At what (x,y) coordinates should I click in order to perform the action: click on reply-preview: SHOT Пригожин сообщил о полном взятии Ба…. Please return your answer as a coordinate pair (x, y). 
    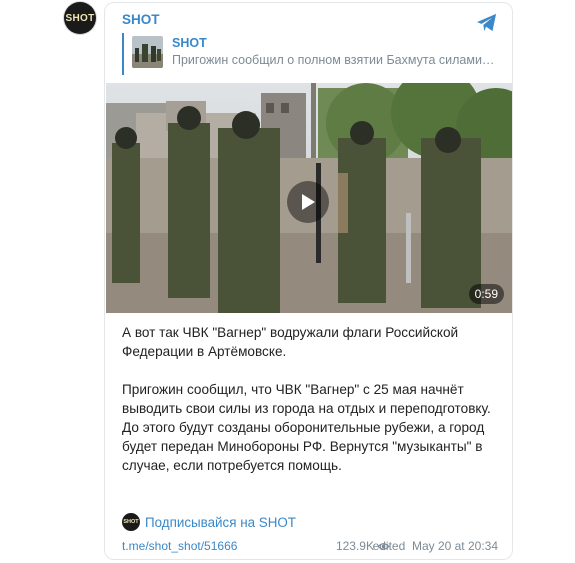
    Looking at the image, I should click on (309, 54).